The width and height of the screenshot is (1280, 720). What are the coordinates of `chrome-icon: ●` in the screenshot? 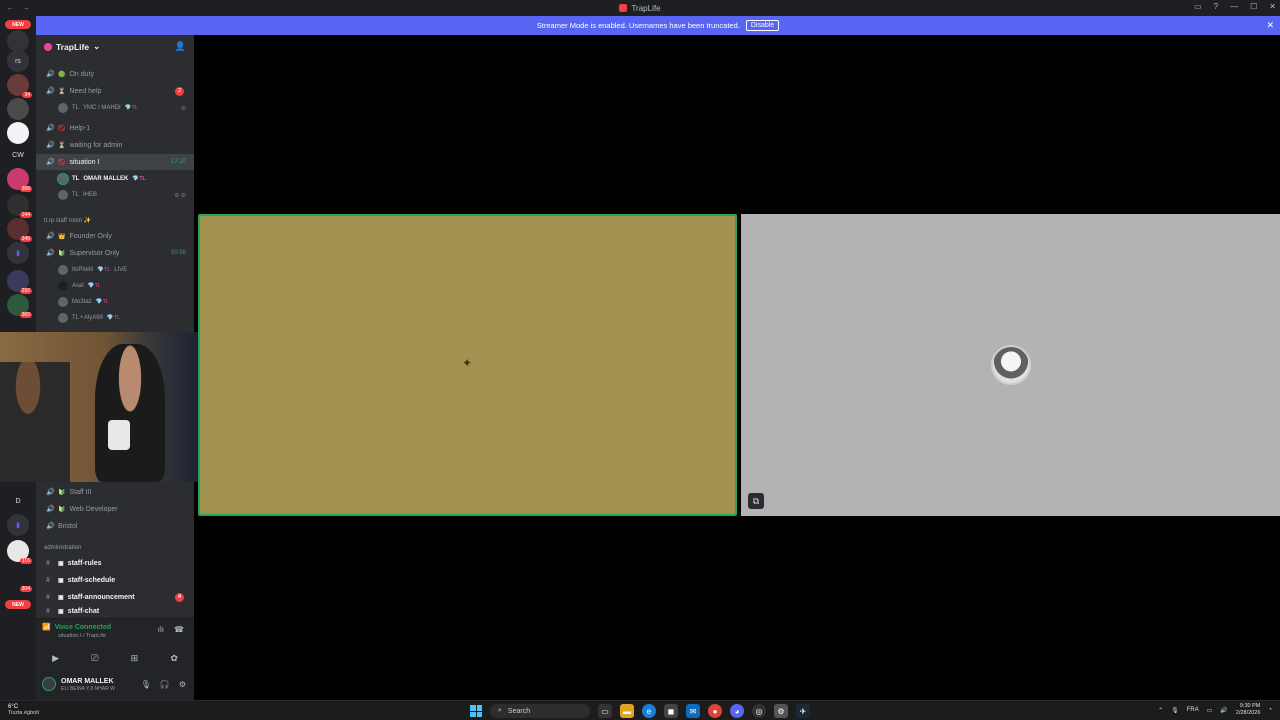 It's located at (715, 711).